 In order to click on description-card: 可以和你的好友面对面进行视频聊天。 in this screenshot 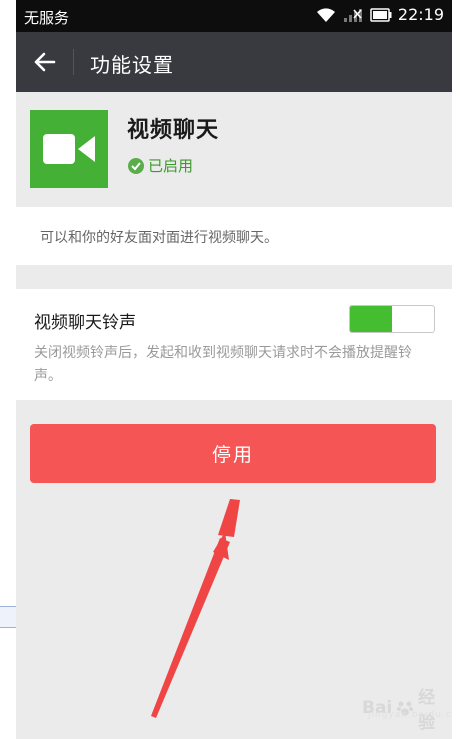, I will do `click(234, 236)`.